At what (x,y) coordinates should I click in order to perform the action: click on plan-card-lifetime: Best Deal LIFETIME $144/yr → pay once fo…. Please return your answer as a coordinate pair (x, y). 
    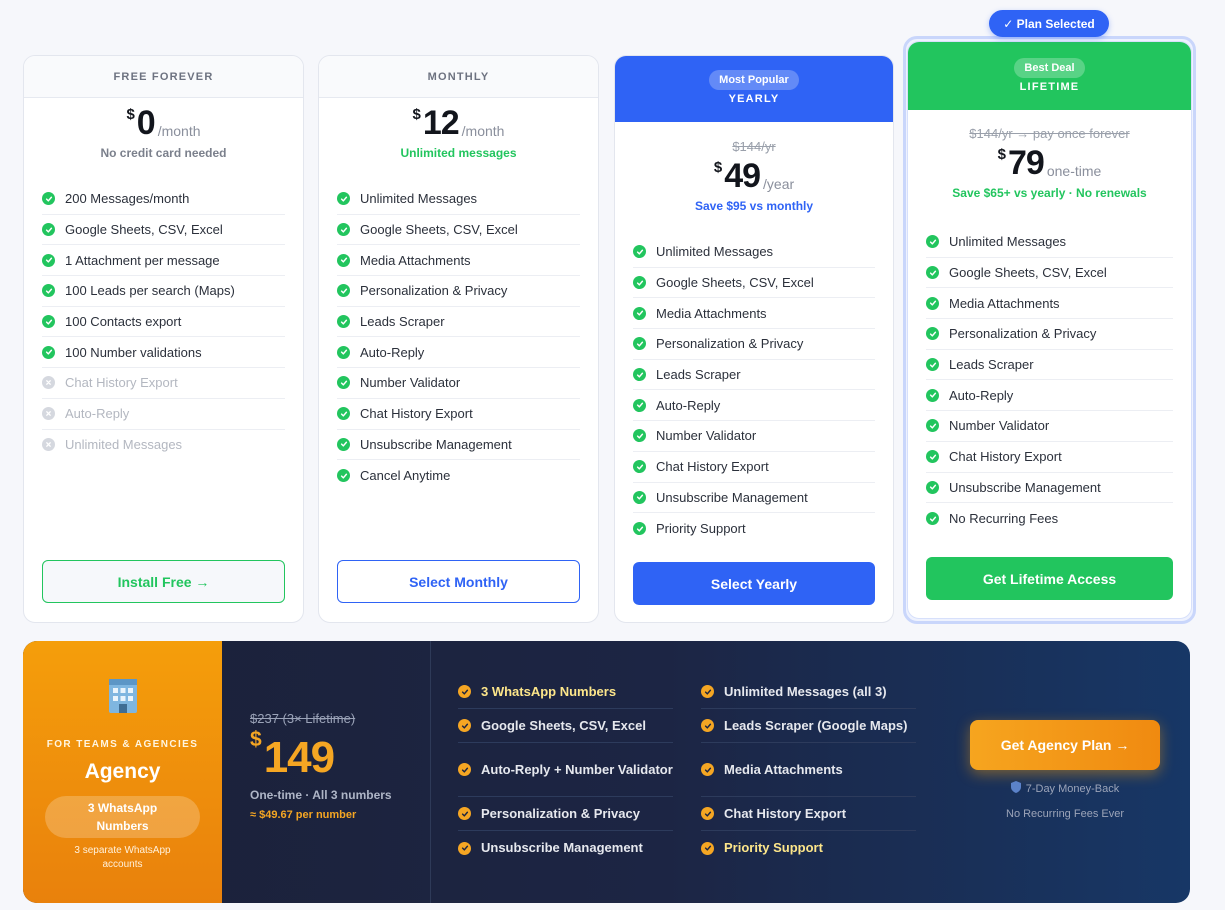
    Looking at the image, I should click on (1049, 330).